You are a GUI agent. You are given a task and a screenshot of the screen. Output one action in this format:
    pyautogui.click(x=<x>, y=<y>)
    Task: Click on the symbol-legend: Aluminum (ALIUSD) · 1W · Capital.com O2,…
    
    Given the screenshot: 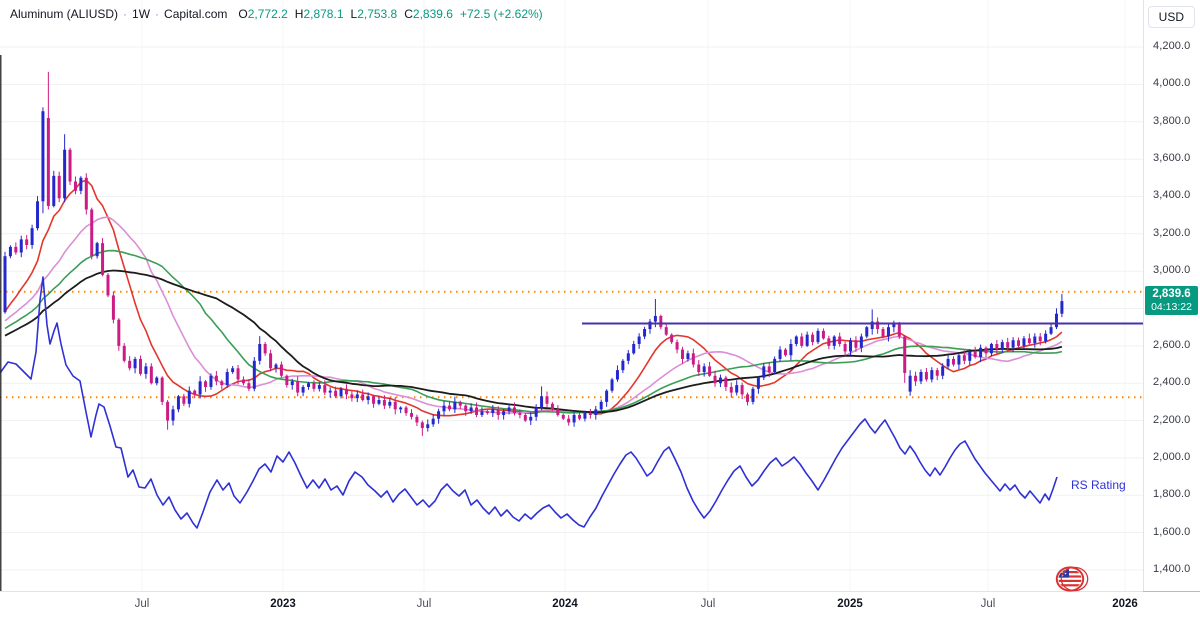 What is the action you would take?
    pyautogui.click(x=276, y=14)
    